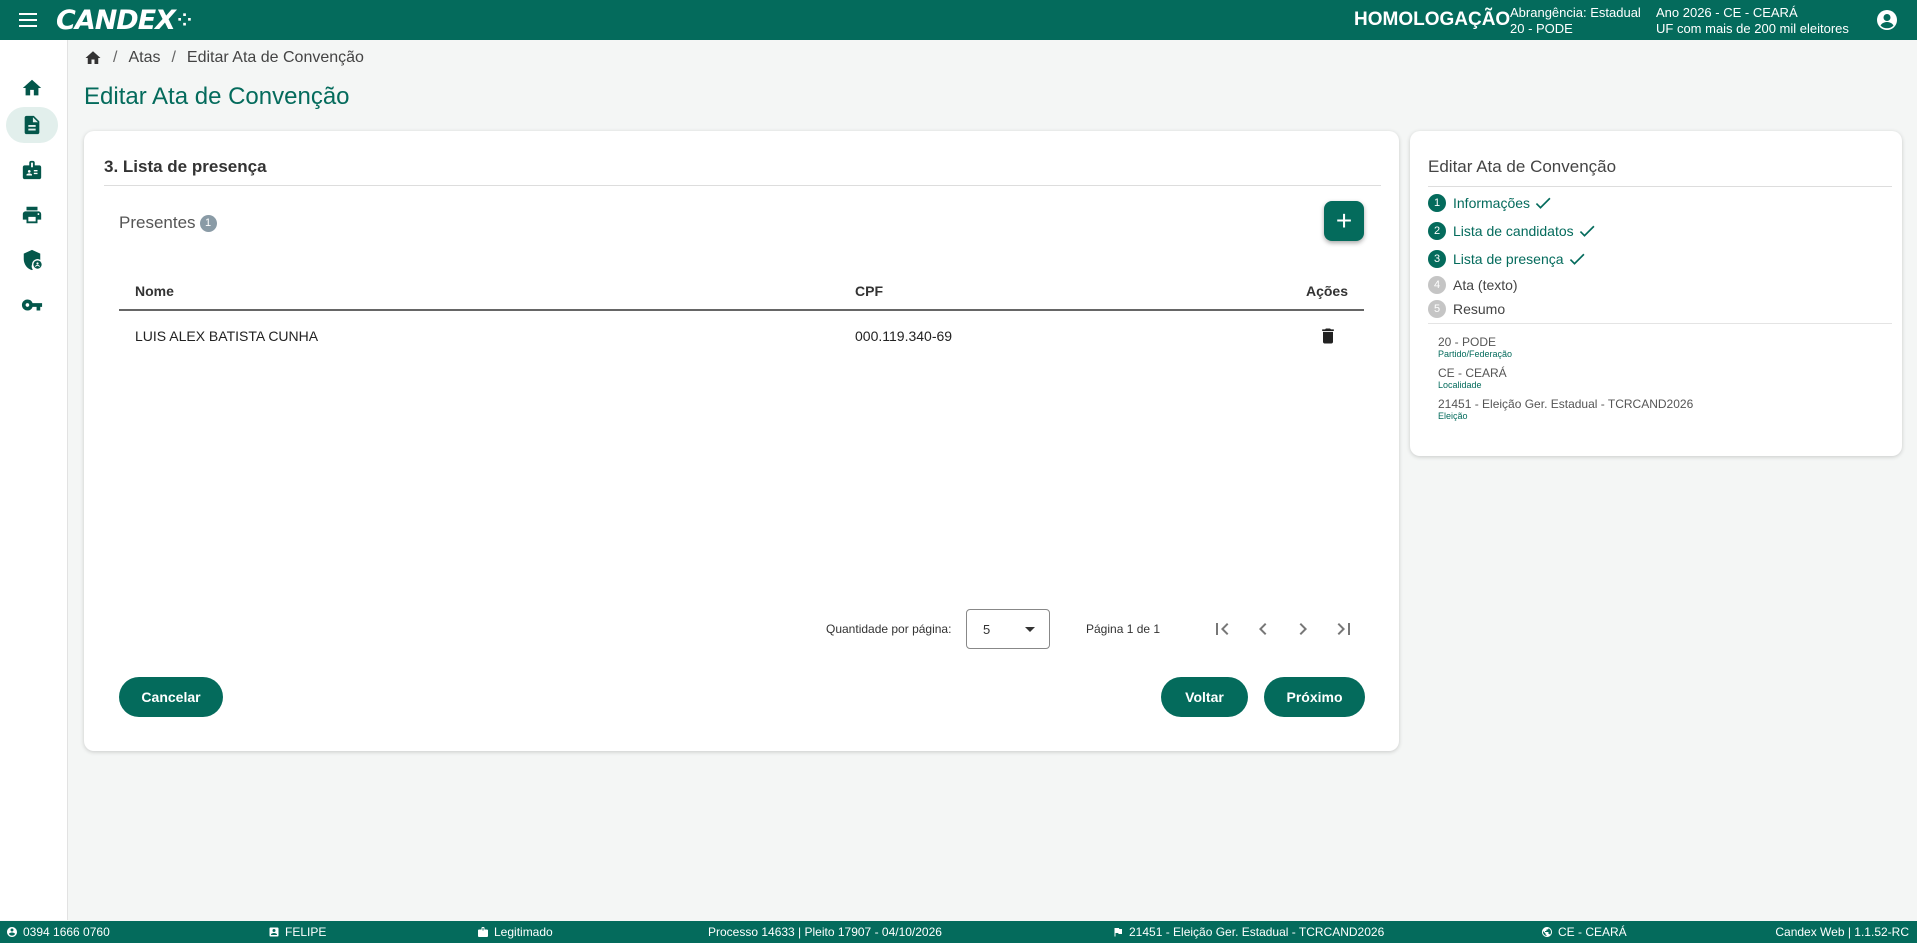  What do you see at coordinates (144, 58) in the screenshot?
I see `breadcrumb-atas-link: Atas` at bounding box center [144, 58].